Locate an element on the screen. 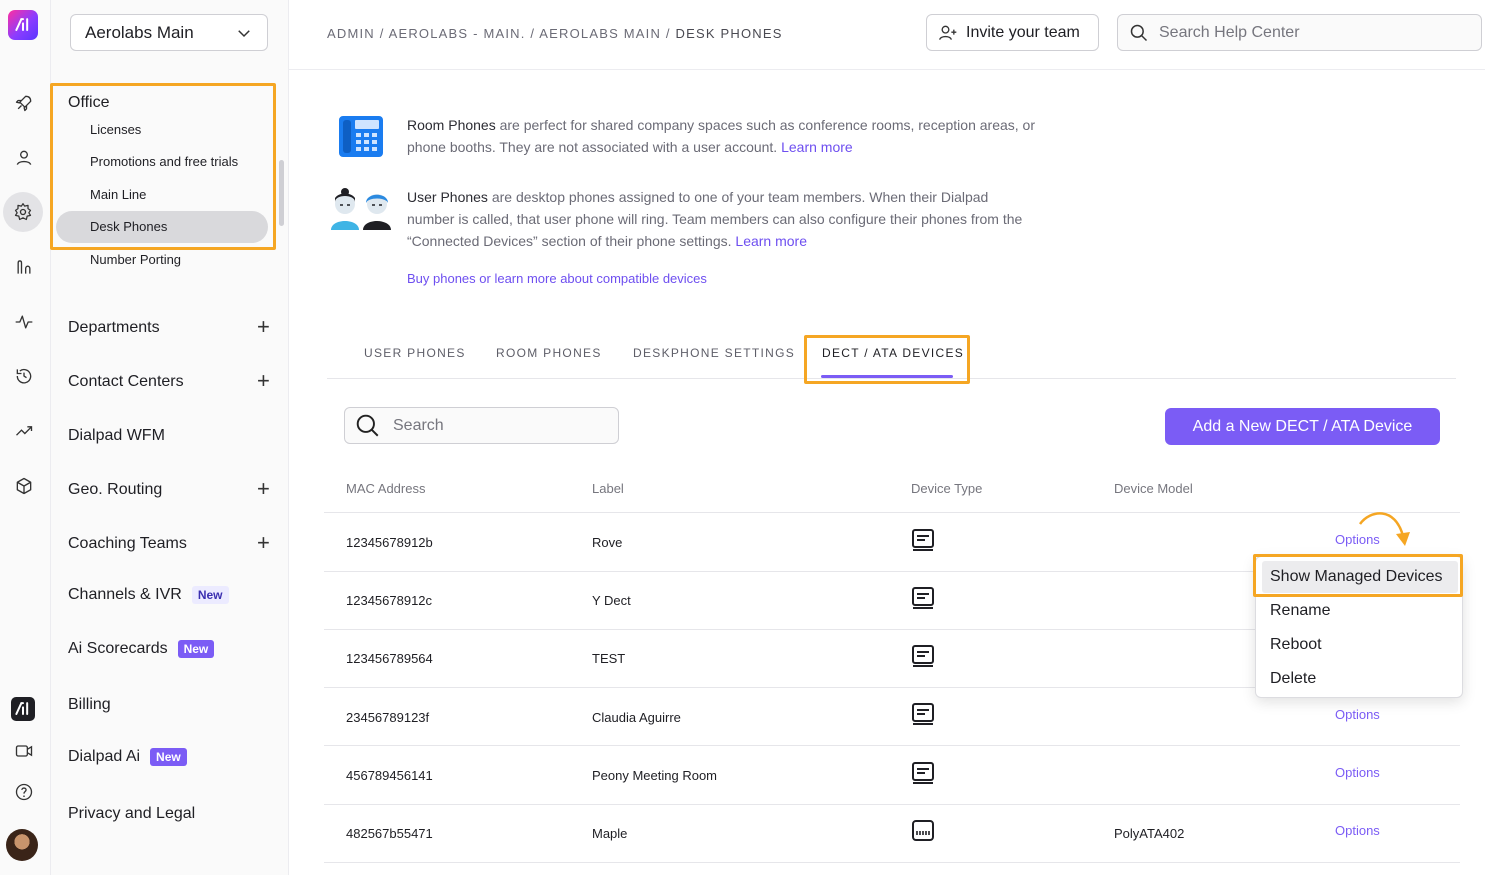 The height and width of the screenshot is (875, 1485). sidebar-item-dialpad-wfm: Dialpad WFM is located at coordinates (116, 436).